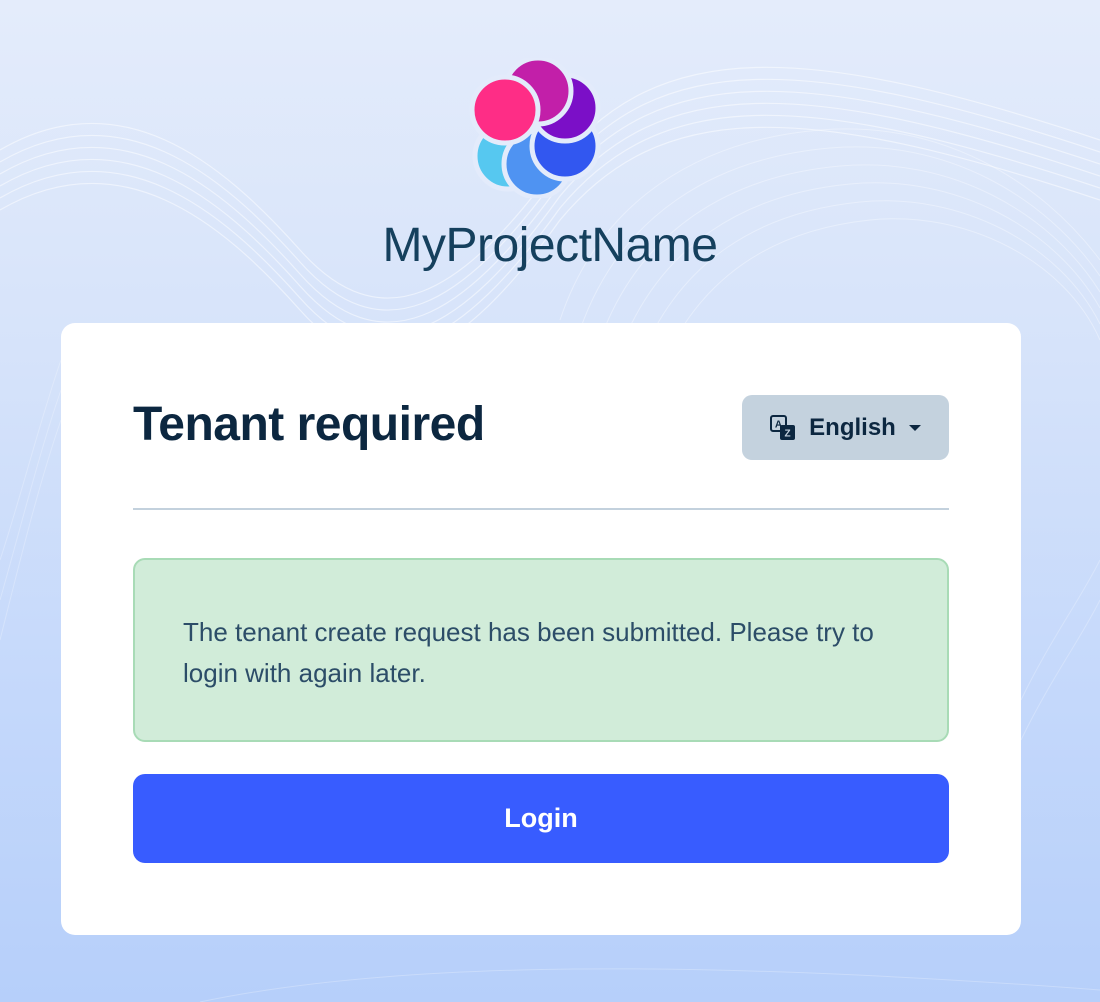 This screenshot has height=1002, width=1100. What do you see at coordinates (541, 509) in the screenshot?
I see `header-divider` at bounding box center [541, 509].